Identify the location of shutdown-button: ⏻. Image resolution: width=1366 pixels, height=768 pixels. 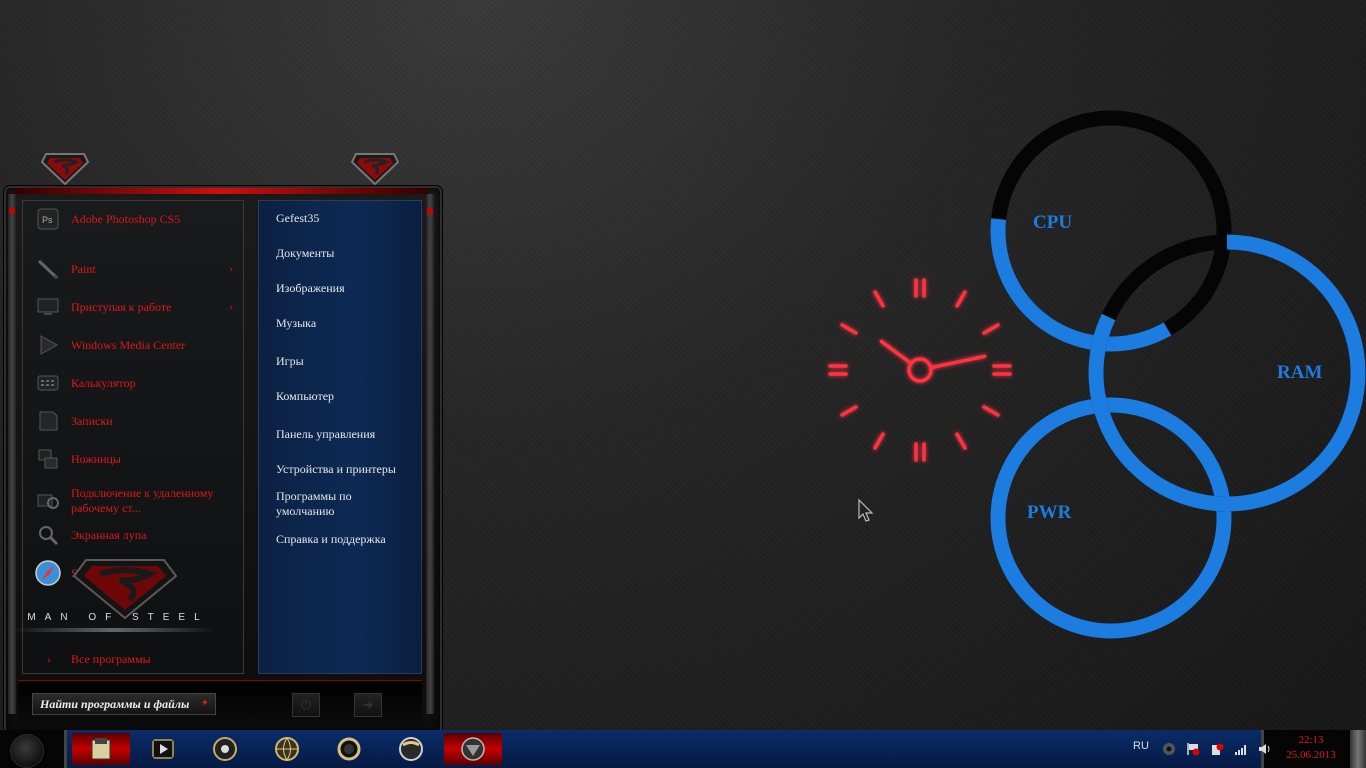
(306, 705).